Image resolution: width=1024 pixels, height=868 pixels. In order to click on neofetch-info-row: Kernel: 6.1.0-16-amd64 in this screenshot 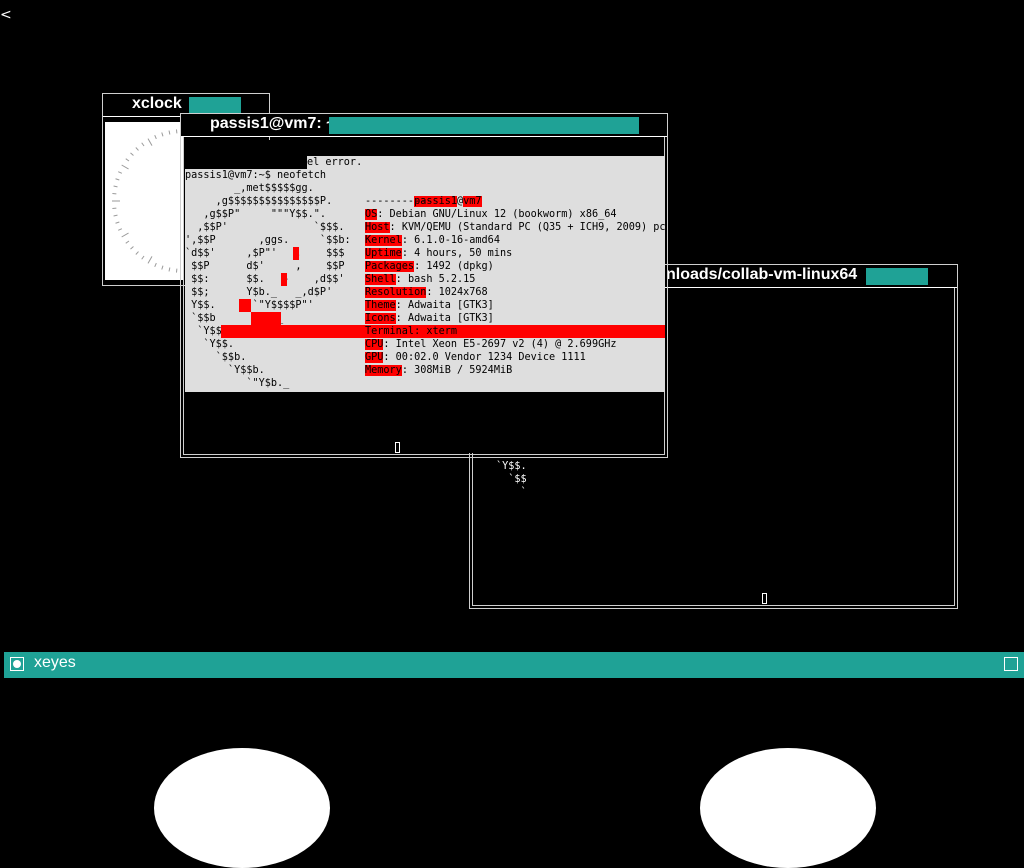, I will do `click(432, 240)`.